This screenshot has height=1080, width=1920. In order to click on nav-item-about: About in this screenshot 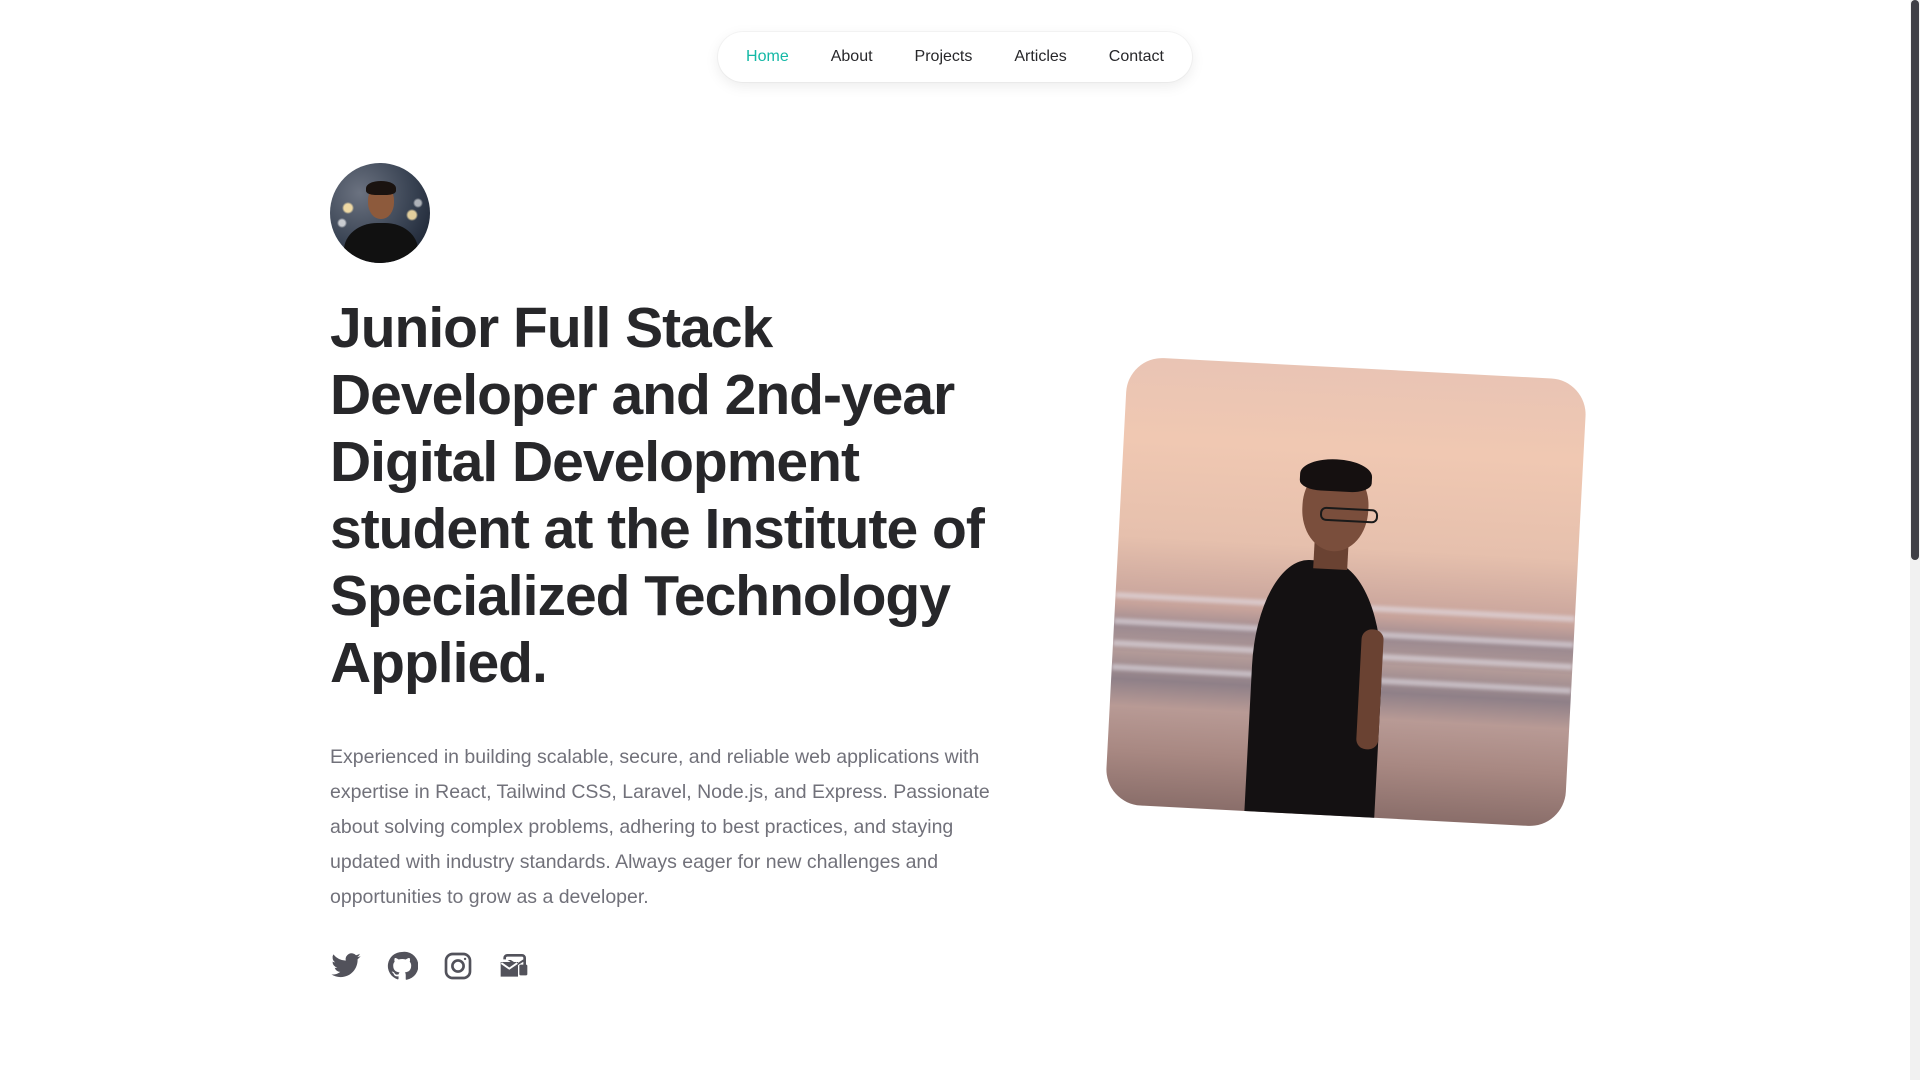, I will do `click(852, 57)`.